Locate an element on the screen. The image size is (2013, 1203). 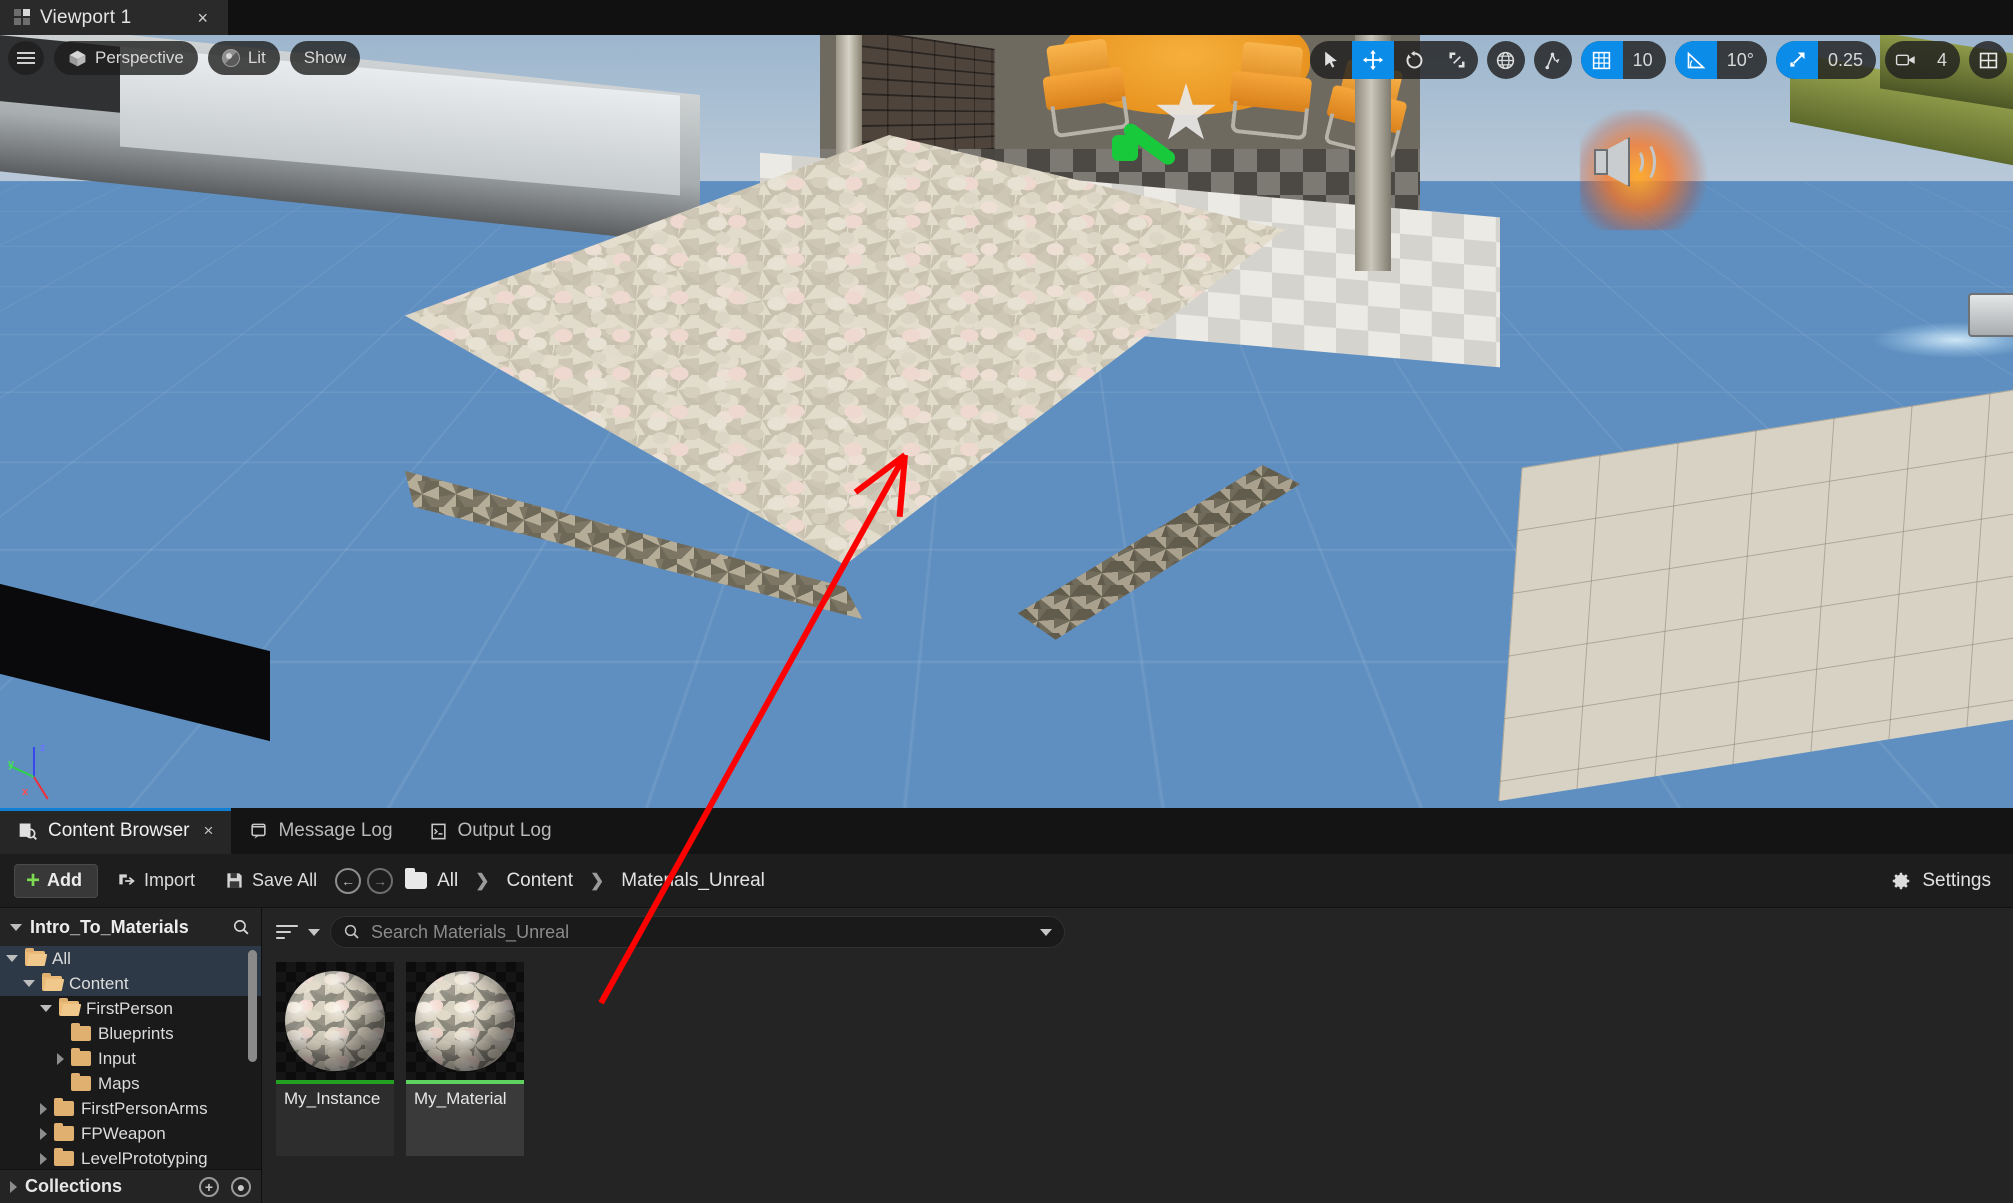
viewport-green-gizmo is located at coordinates (1150, 130).